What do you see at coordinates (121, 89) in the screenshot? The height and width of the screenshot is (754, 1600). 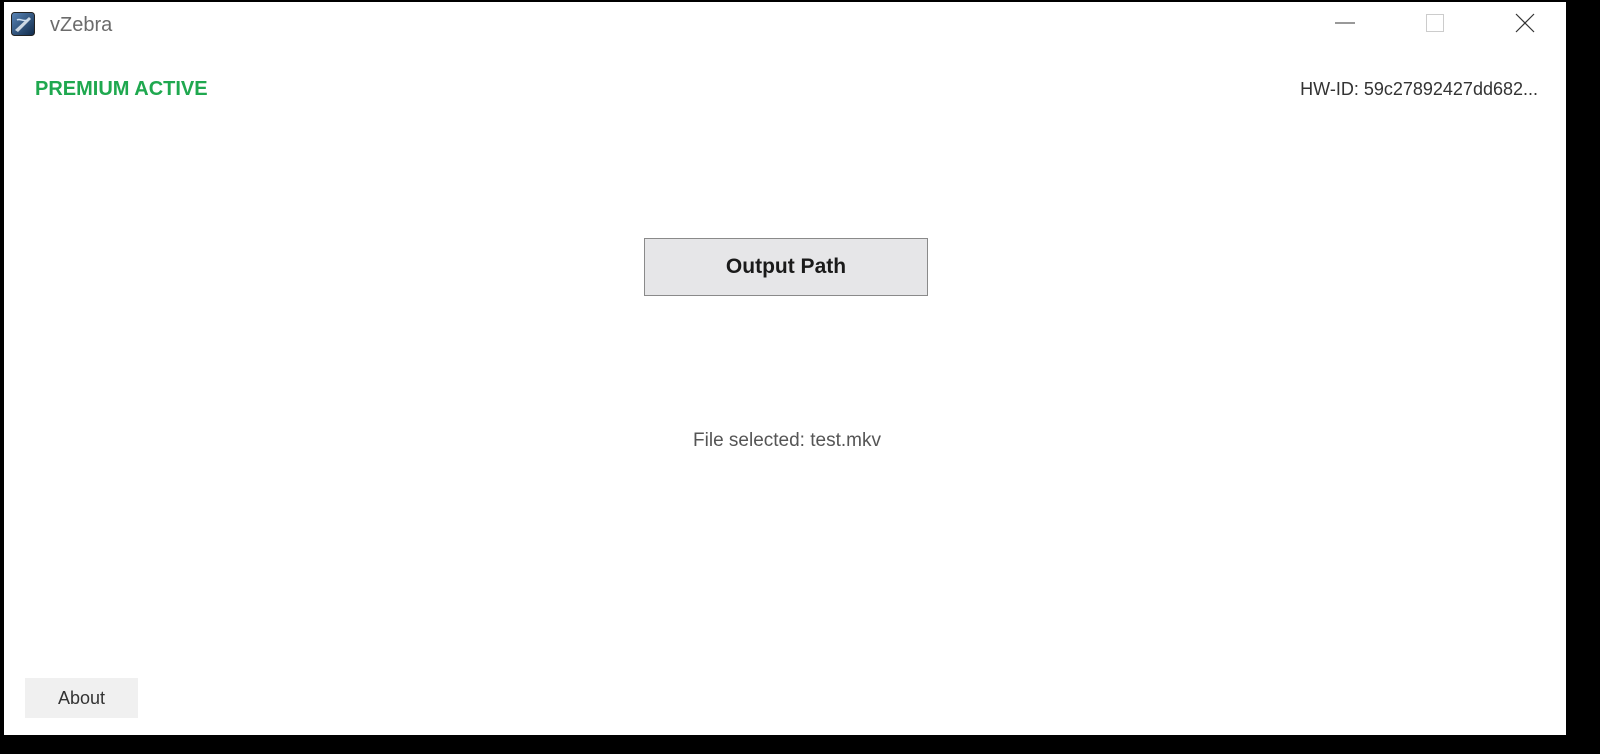 I see `premium-status-label: PREMIUM ACTIVE` at bounding box center [121, 89].